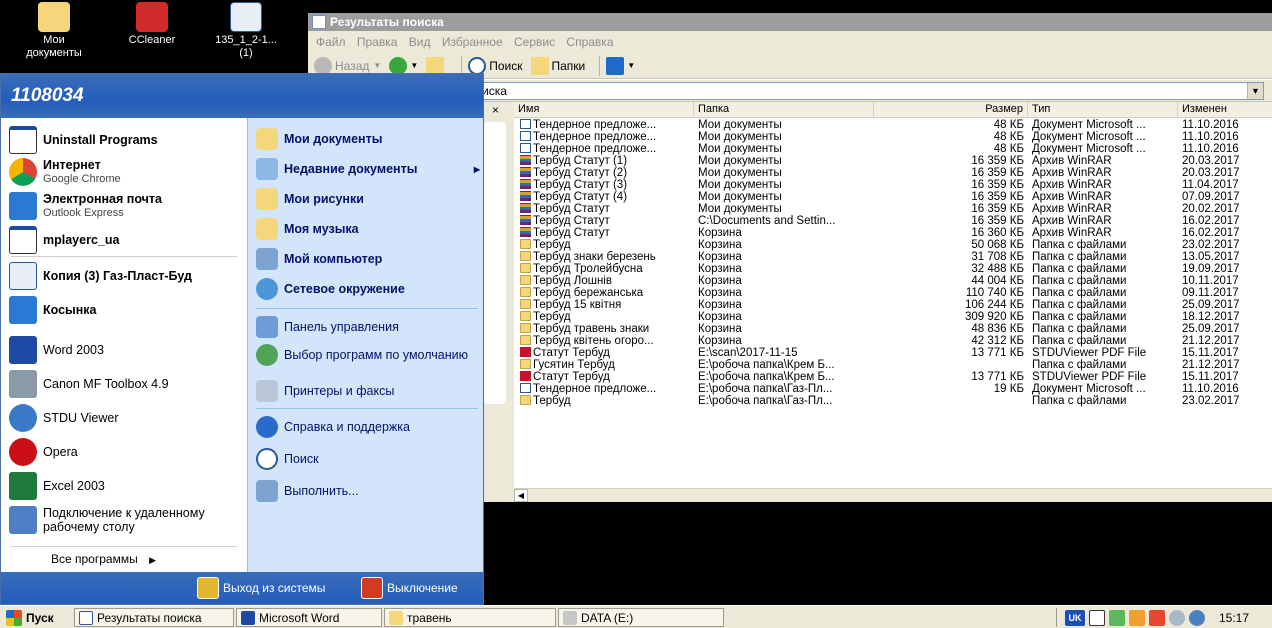  I want to click on task-search-results: Результаты поиска, so click(154, 617).